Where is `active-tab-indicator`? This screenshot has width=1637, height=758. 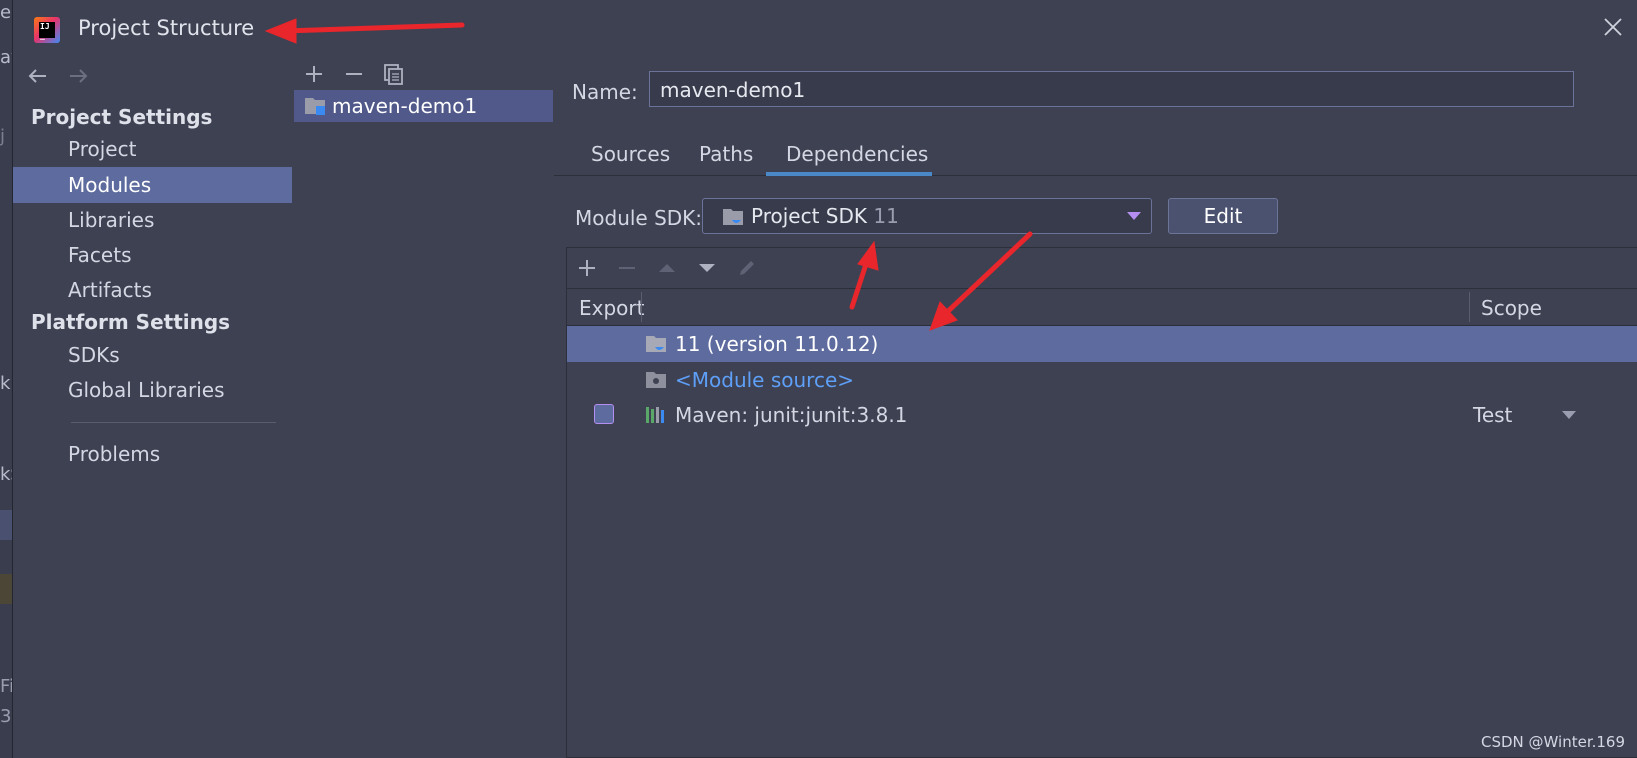
active-tab-indicator is located at coordinates (849, 174).